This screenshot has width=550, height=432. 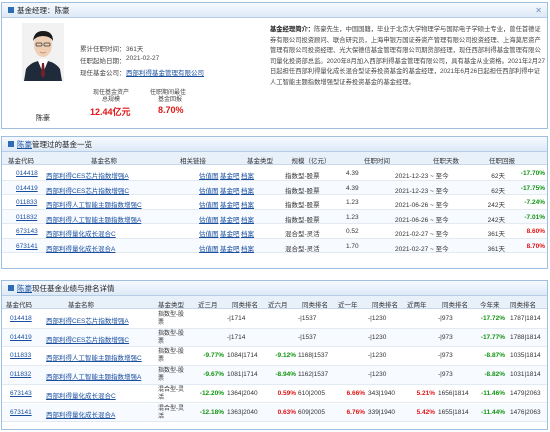 I want to click on rank-6m: 610|2005, so click(x=311, y=393).